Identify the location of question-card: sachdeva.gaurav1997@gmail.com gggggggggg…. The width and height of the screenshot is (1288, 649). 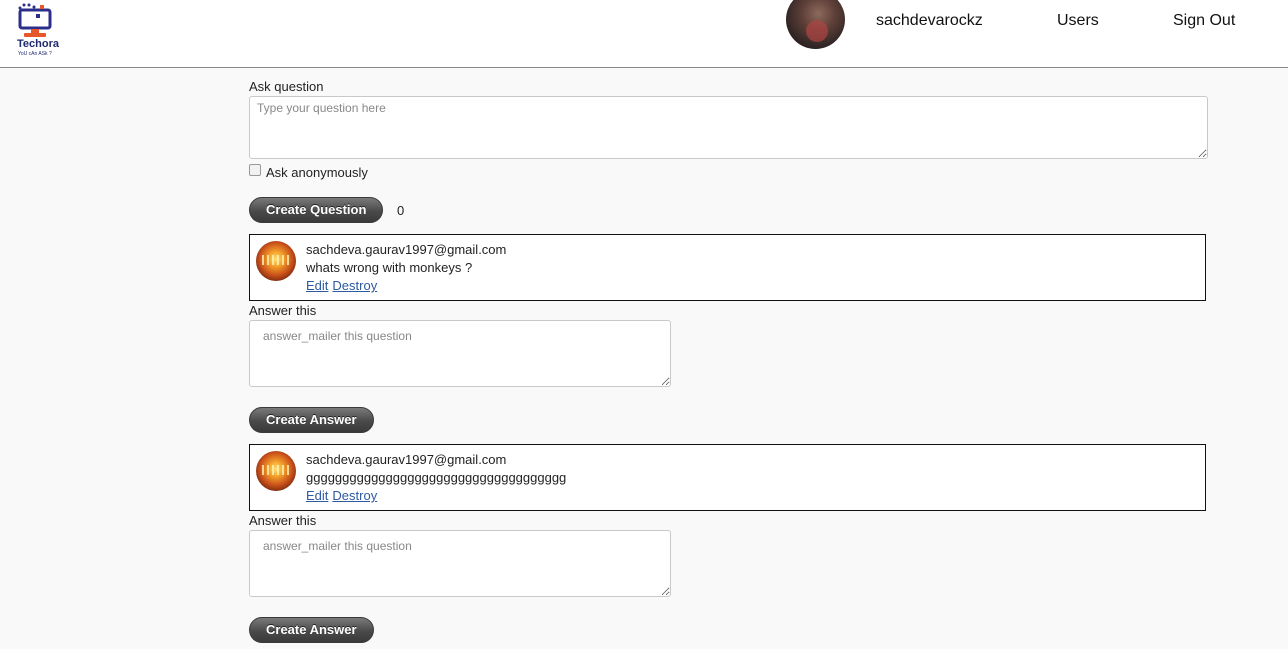
(727, 477).